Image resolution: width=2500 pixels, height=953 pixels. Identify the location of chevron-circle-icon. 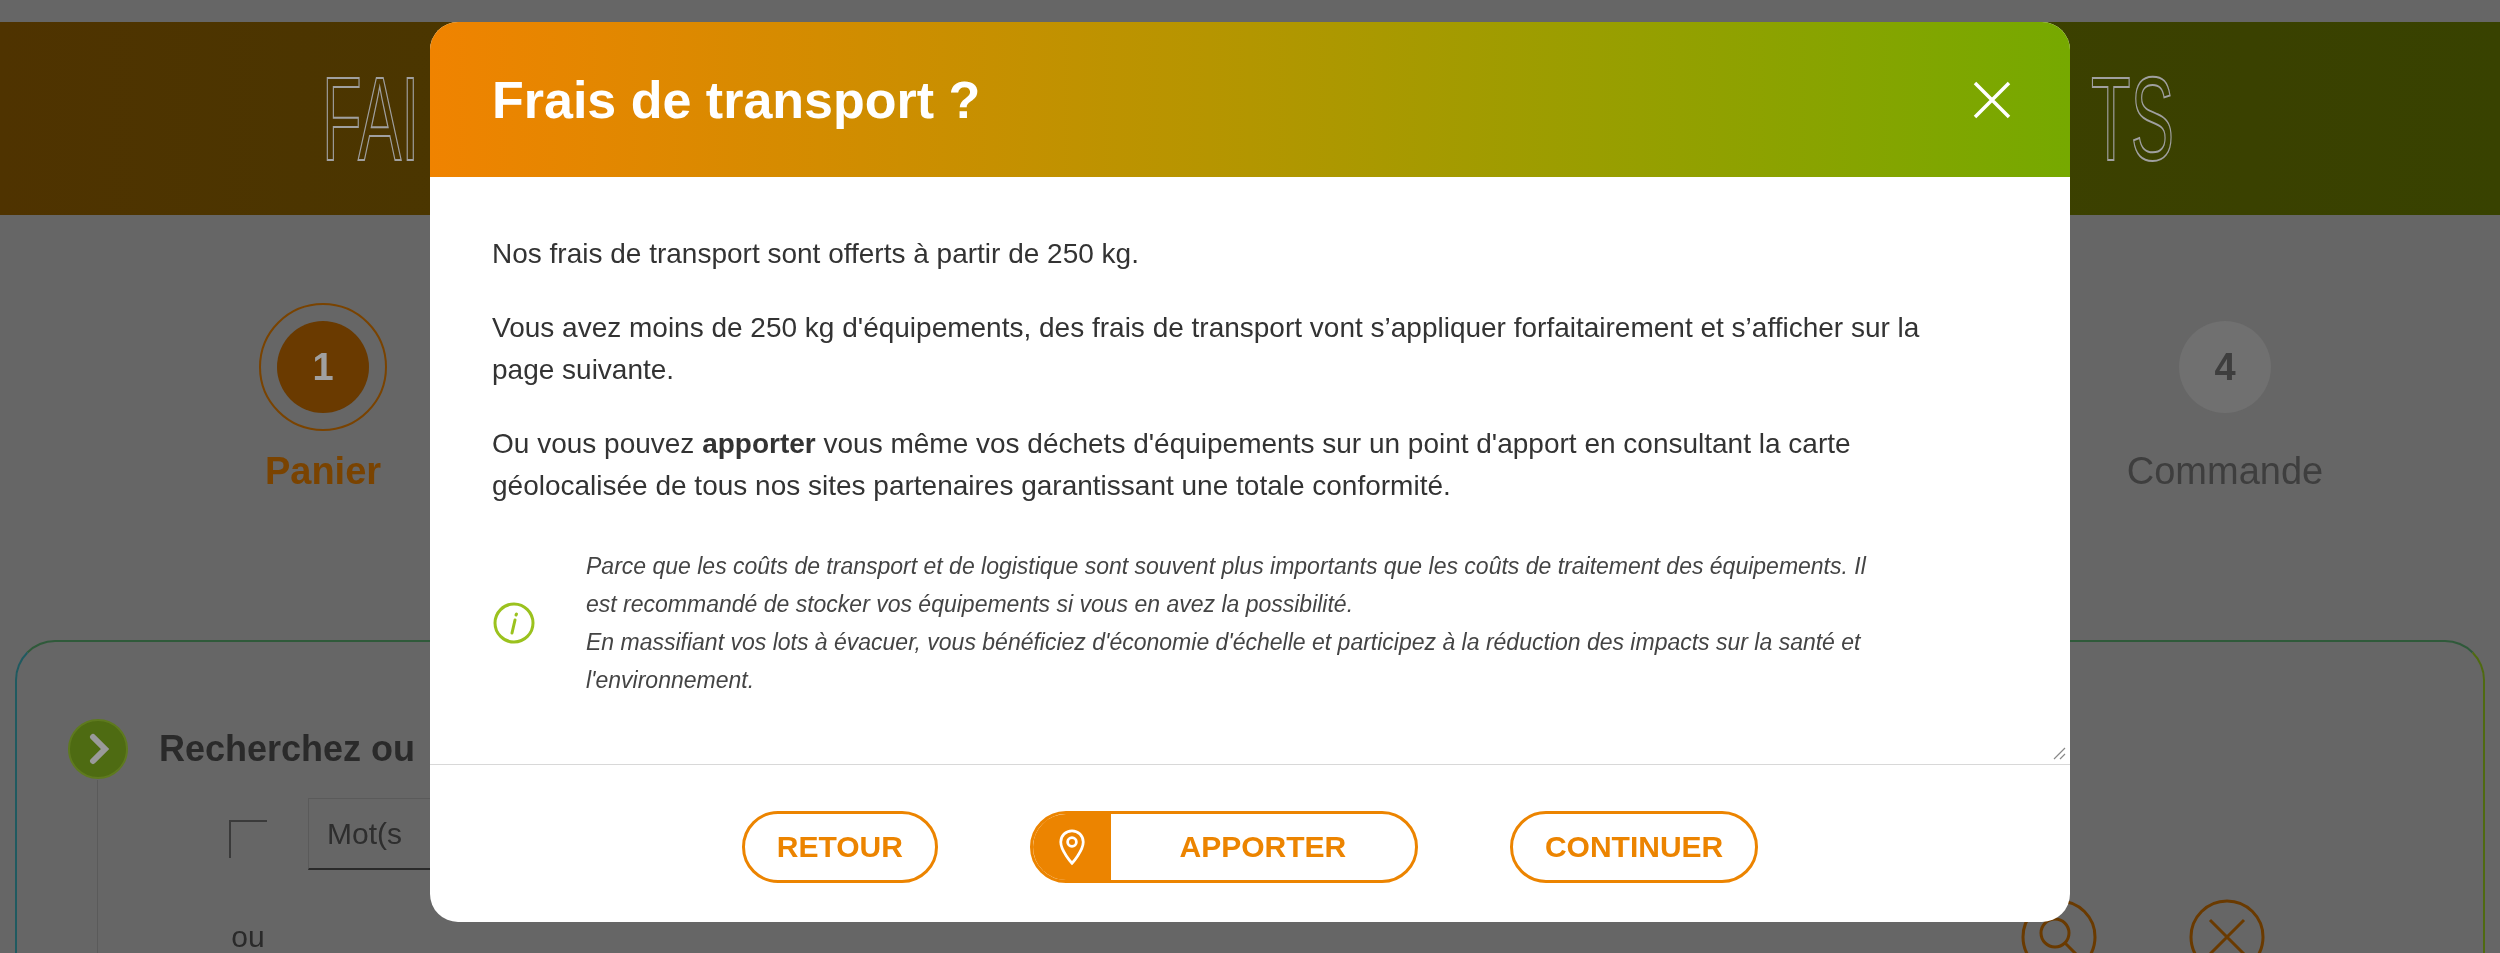
(98, 749).